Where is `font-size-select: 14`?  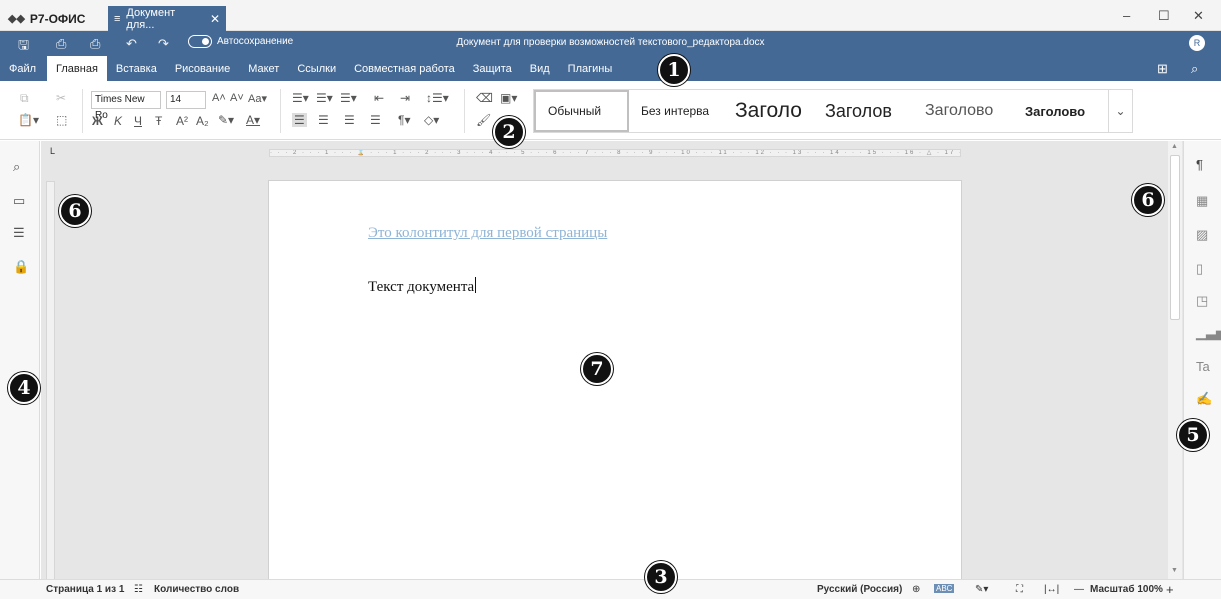 font-size-select: 14 is located at coordinates (186, 100).